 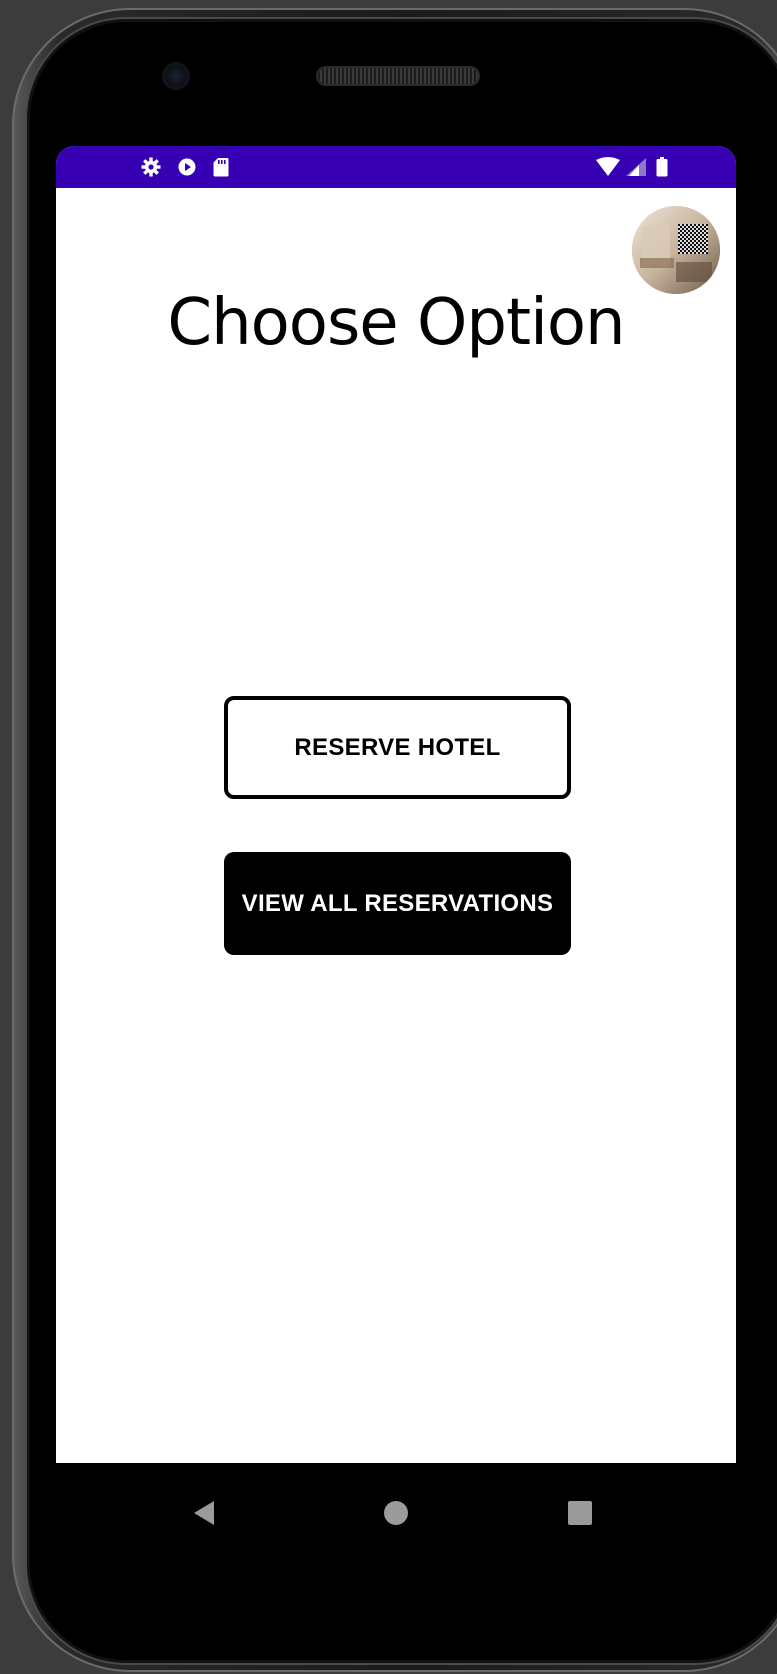 I want to click on home-circle-icon, so click(x=396, y=1513).